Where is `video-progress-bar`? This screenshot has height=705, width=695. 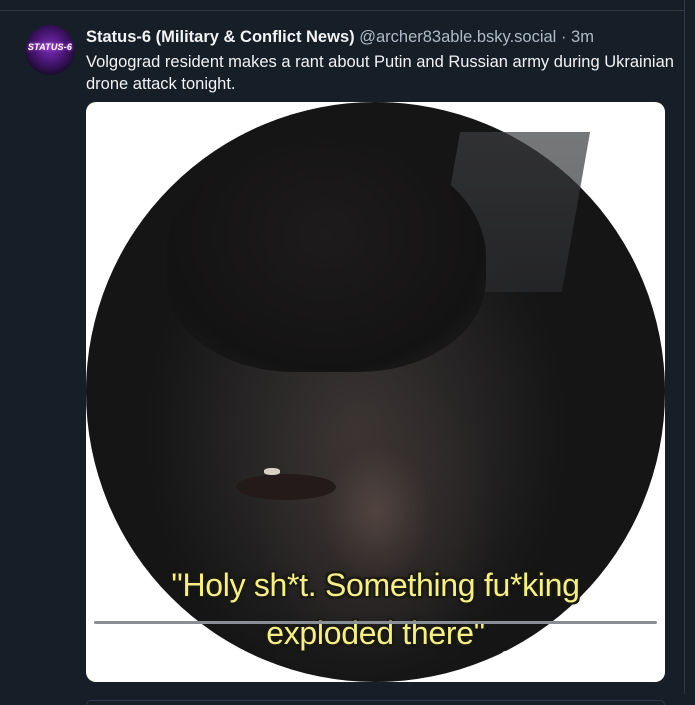 video-progress-bar is located at coordinates (375, 622).